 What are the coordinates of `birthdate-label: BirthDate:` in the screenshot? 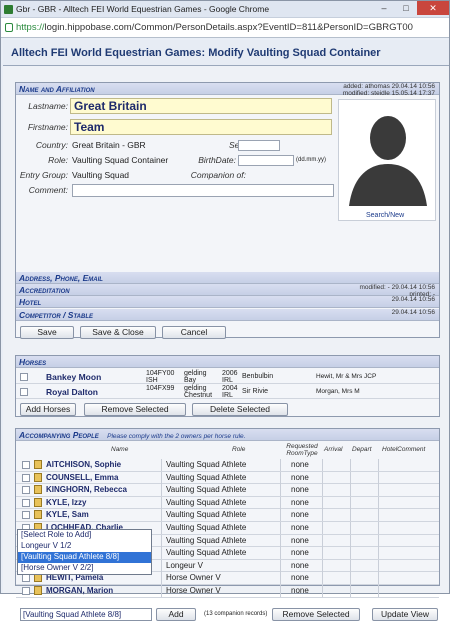 It's located at (217, 160).